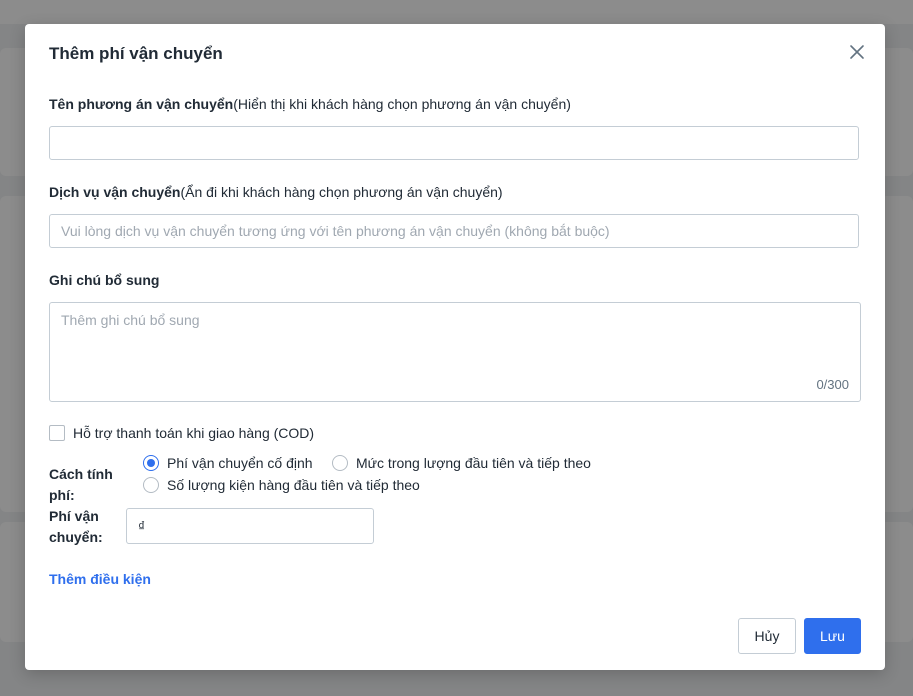  What do you see at coordinates (81, 484) in the screenshot?
I see `calc-method-label: Cách tính phí:` at bounding box center [81, 484].